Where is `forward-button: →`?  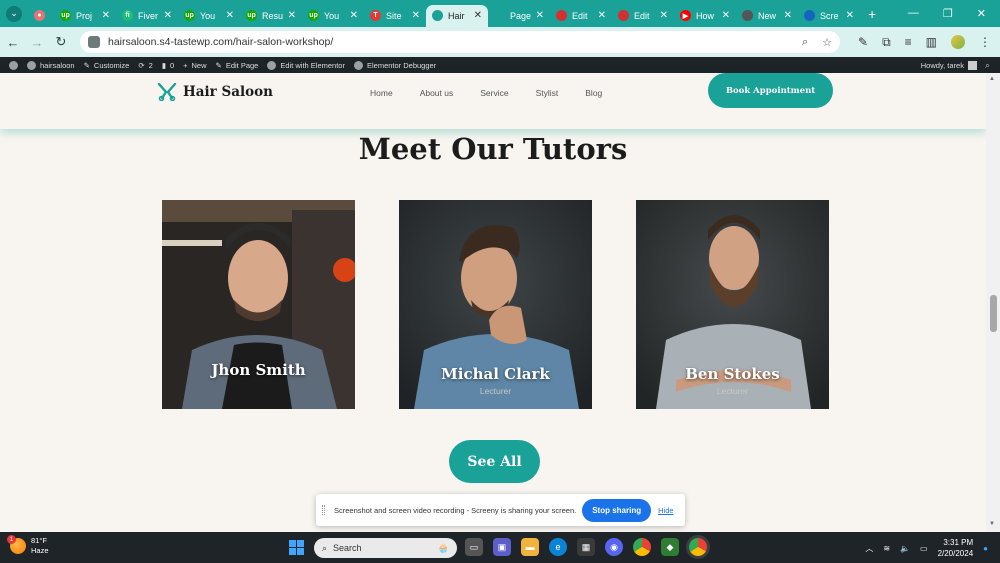 forward-button: → is located at coordinates (37, 42).